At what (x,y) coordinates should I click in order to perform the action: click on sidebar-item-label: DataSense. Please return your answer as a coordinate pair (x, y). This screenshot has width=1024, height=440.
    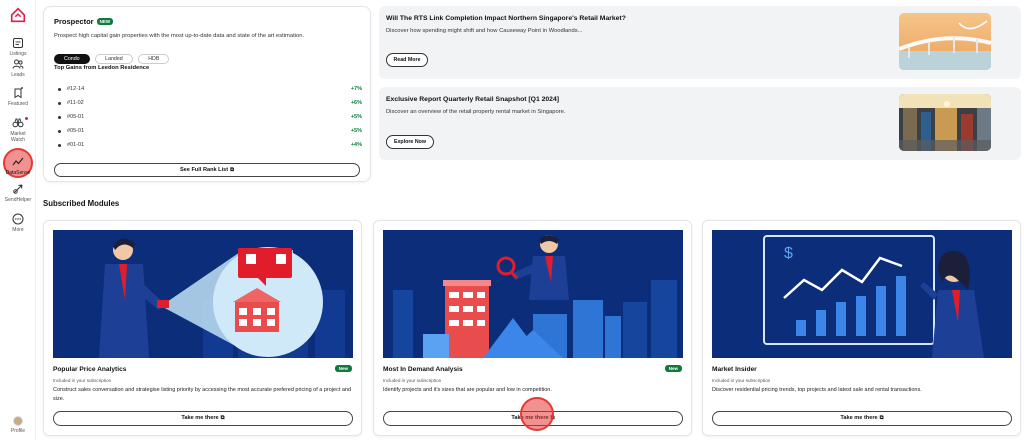
    Looking at the image, I should click on (18, 173).